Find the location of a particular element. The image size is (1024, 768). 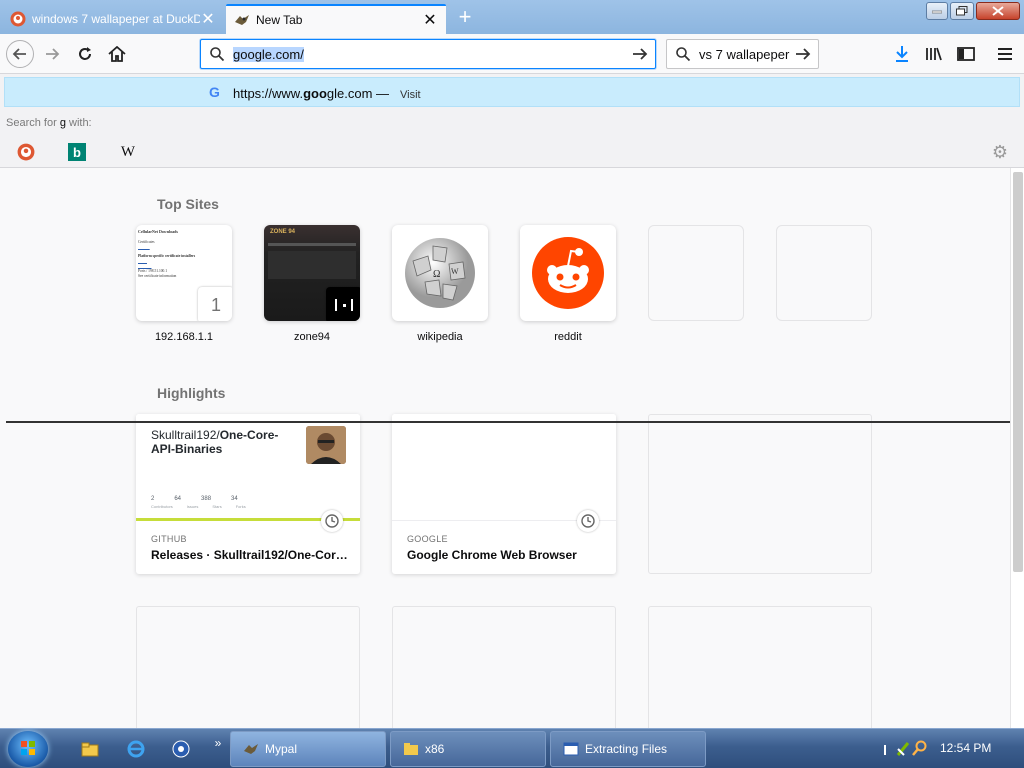

wikipedia-icon: W is located at coordinates (128, 151).